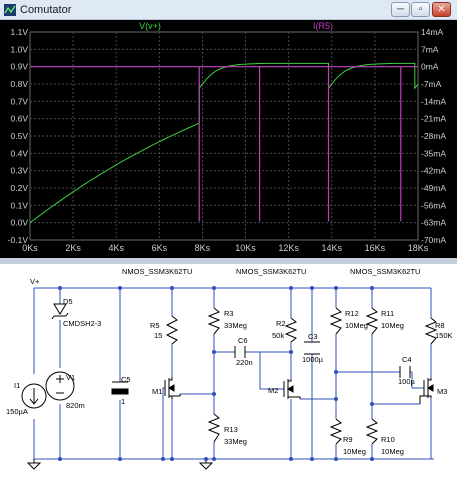 The image size is (457, 500). Describe the element at coordinates (126, 379) in the screenshot. I see `c5-label: C5` at that location.